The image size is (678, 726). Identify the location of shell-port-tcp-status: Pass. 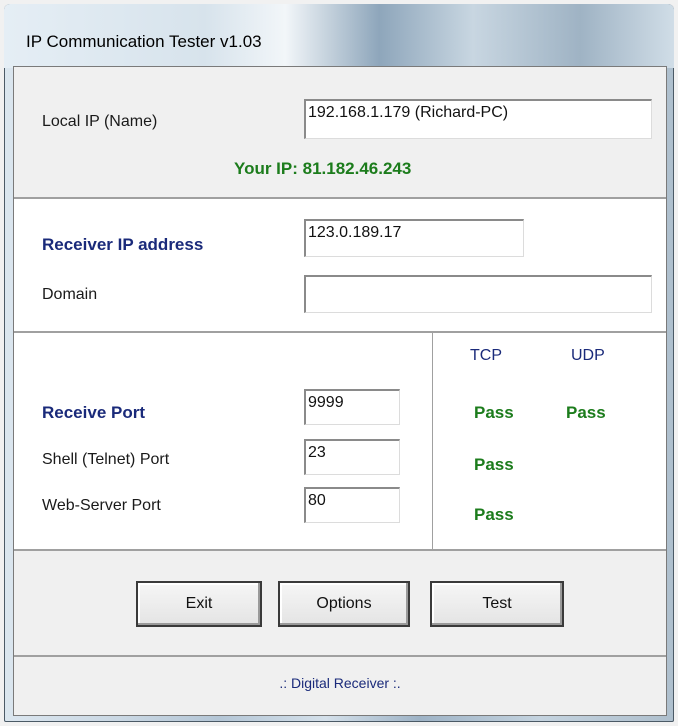
(494, 464).